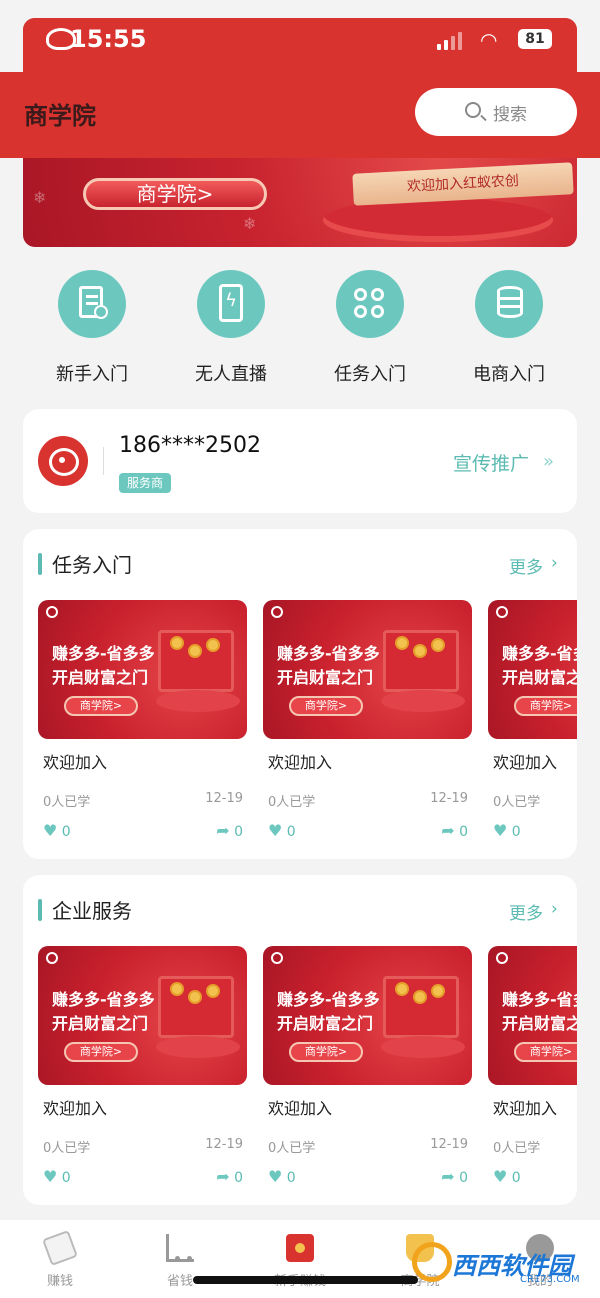  Describe the element at coordinates (509, 304) in the screenshot. I see `database-user-icon` at that location.